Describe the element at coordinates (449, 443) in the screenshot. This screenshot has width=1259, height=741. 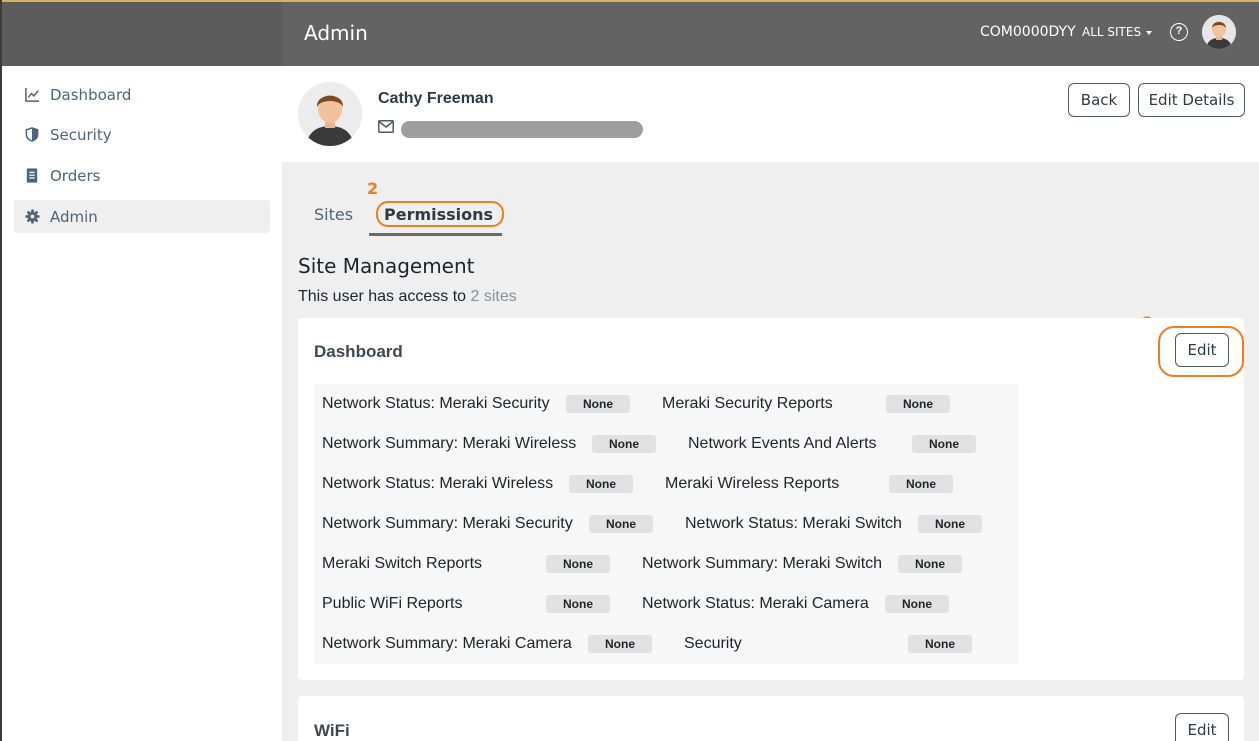
I see `permission-label: Network Summary: Meraki Wireless` at that location.